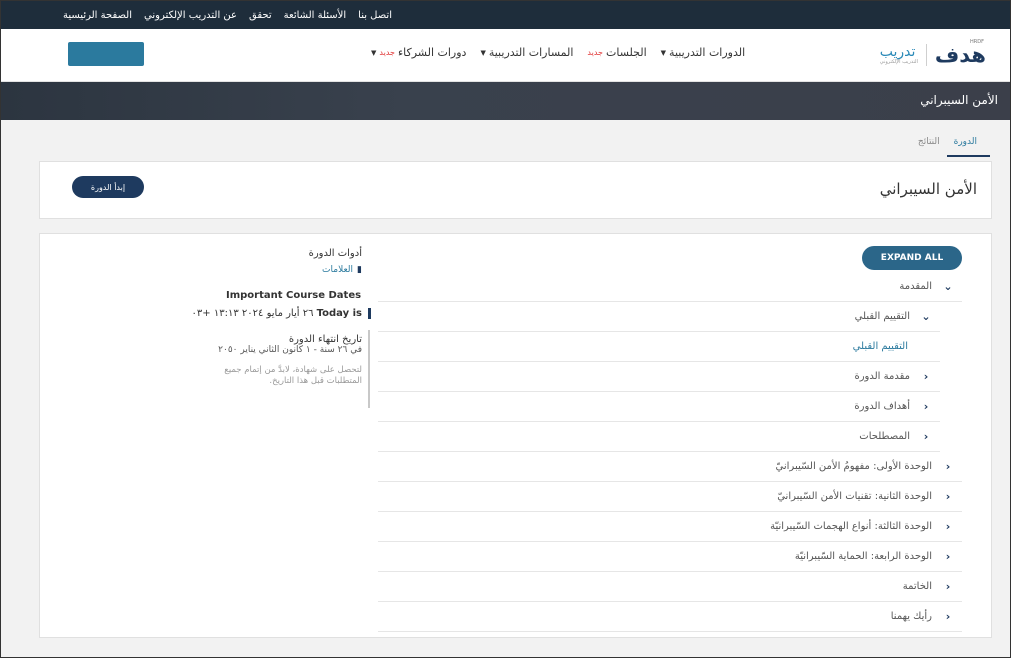 This screenshot has height=658, width=1011. Describe the element at coordinates (97, 15) in the screenshot. I see `top-link-home: الصفحة الرئيسية` at that location.